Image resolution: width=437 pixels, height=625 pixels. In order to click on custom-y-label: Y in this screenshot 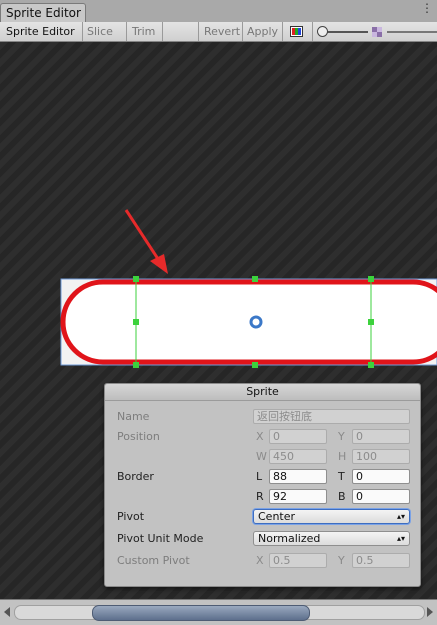, I will do `click(341, 560)`.